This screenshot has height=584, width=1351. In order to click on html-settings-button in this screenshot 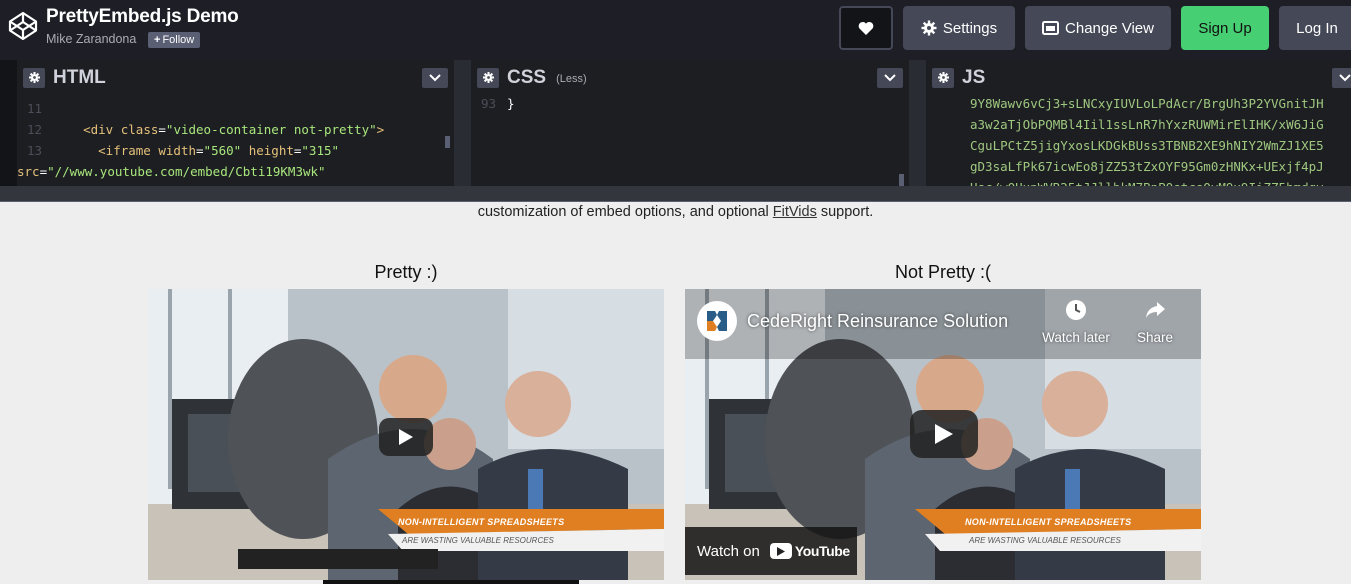, I will do `click(34, 77)`.